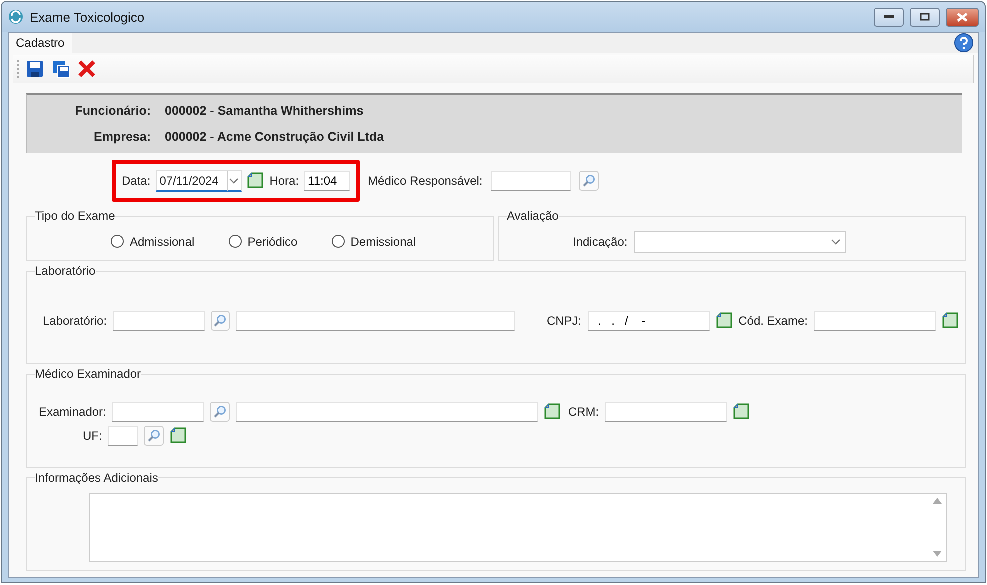  I want to click on field-label: Hora:, so click(285, 181).